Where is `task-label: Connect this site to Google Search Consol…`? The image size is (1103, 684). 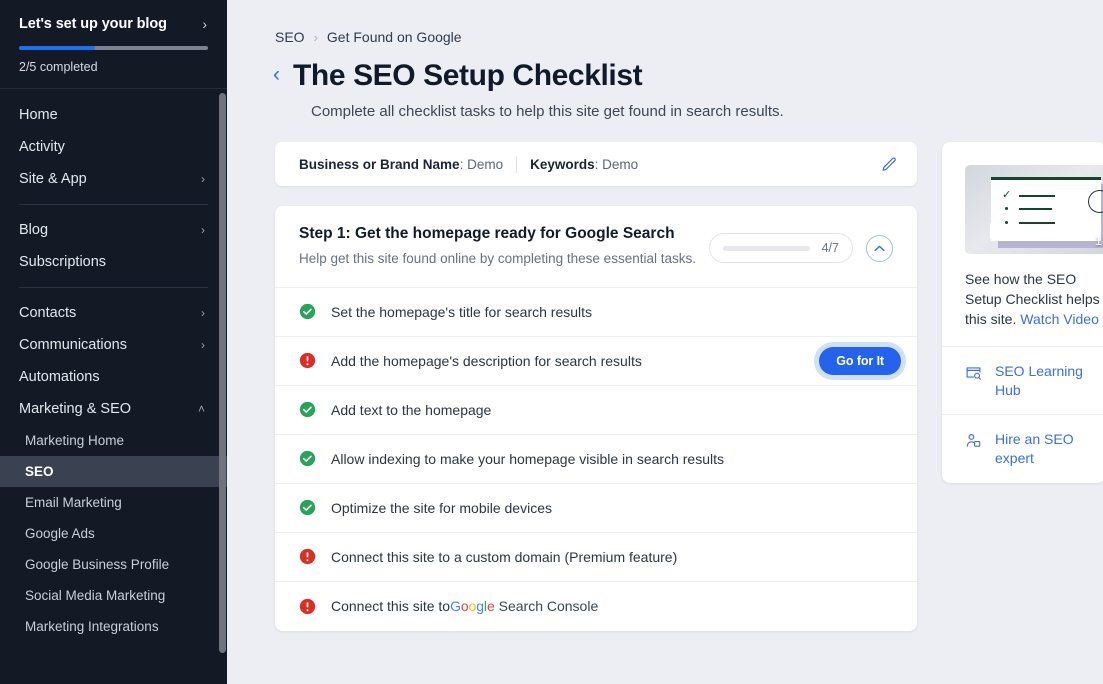 task-label: Connect this site to Google Search Consol… is located at coordinates (464, 606).